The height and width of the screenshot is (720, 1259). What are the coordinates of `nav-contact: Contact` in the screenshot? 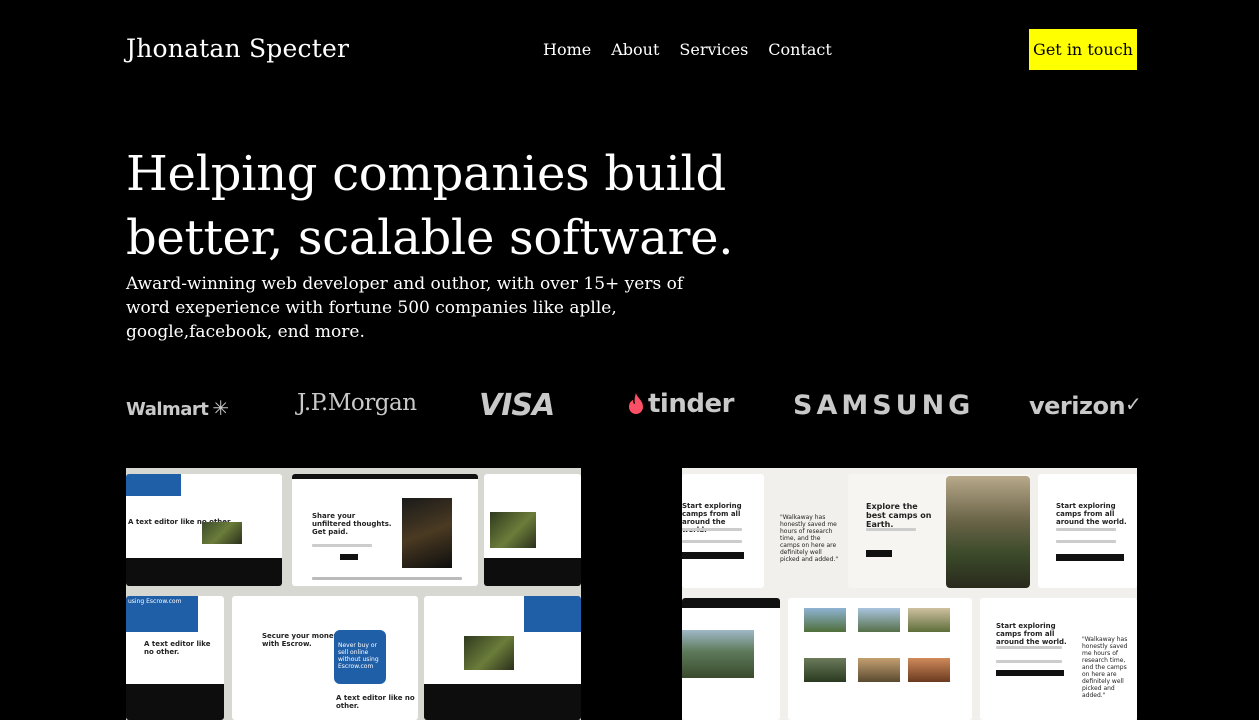 It's located at (800, 49).